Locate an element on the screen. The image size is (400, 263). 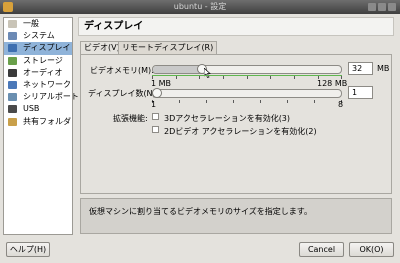
monitor-count-input: 1 is located at coordinates (360, 92).